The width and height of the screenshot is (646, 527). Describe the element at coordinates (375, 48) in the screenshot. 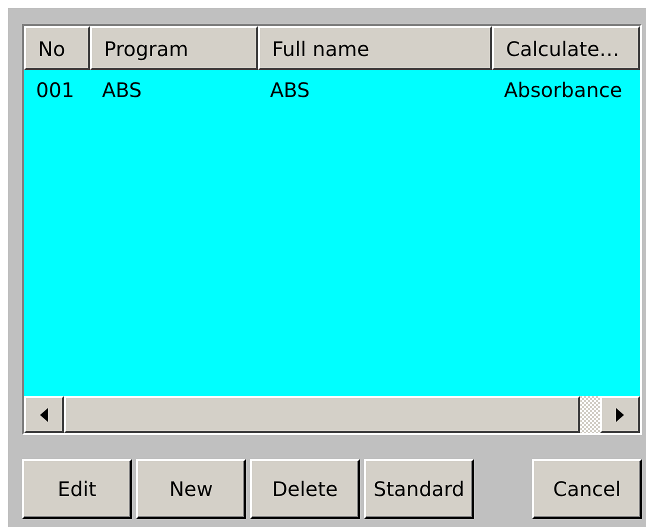

I see `column-header: Full name` at that location.